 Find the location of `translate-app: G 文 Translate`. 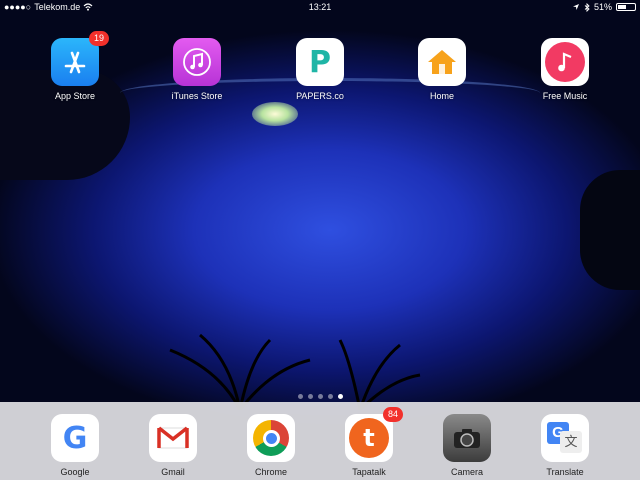

translate-app: G 文 Translate is located at coordinates (565, 445).